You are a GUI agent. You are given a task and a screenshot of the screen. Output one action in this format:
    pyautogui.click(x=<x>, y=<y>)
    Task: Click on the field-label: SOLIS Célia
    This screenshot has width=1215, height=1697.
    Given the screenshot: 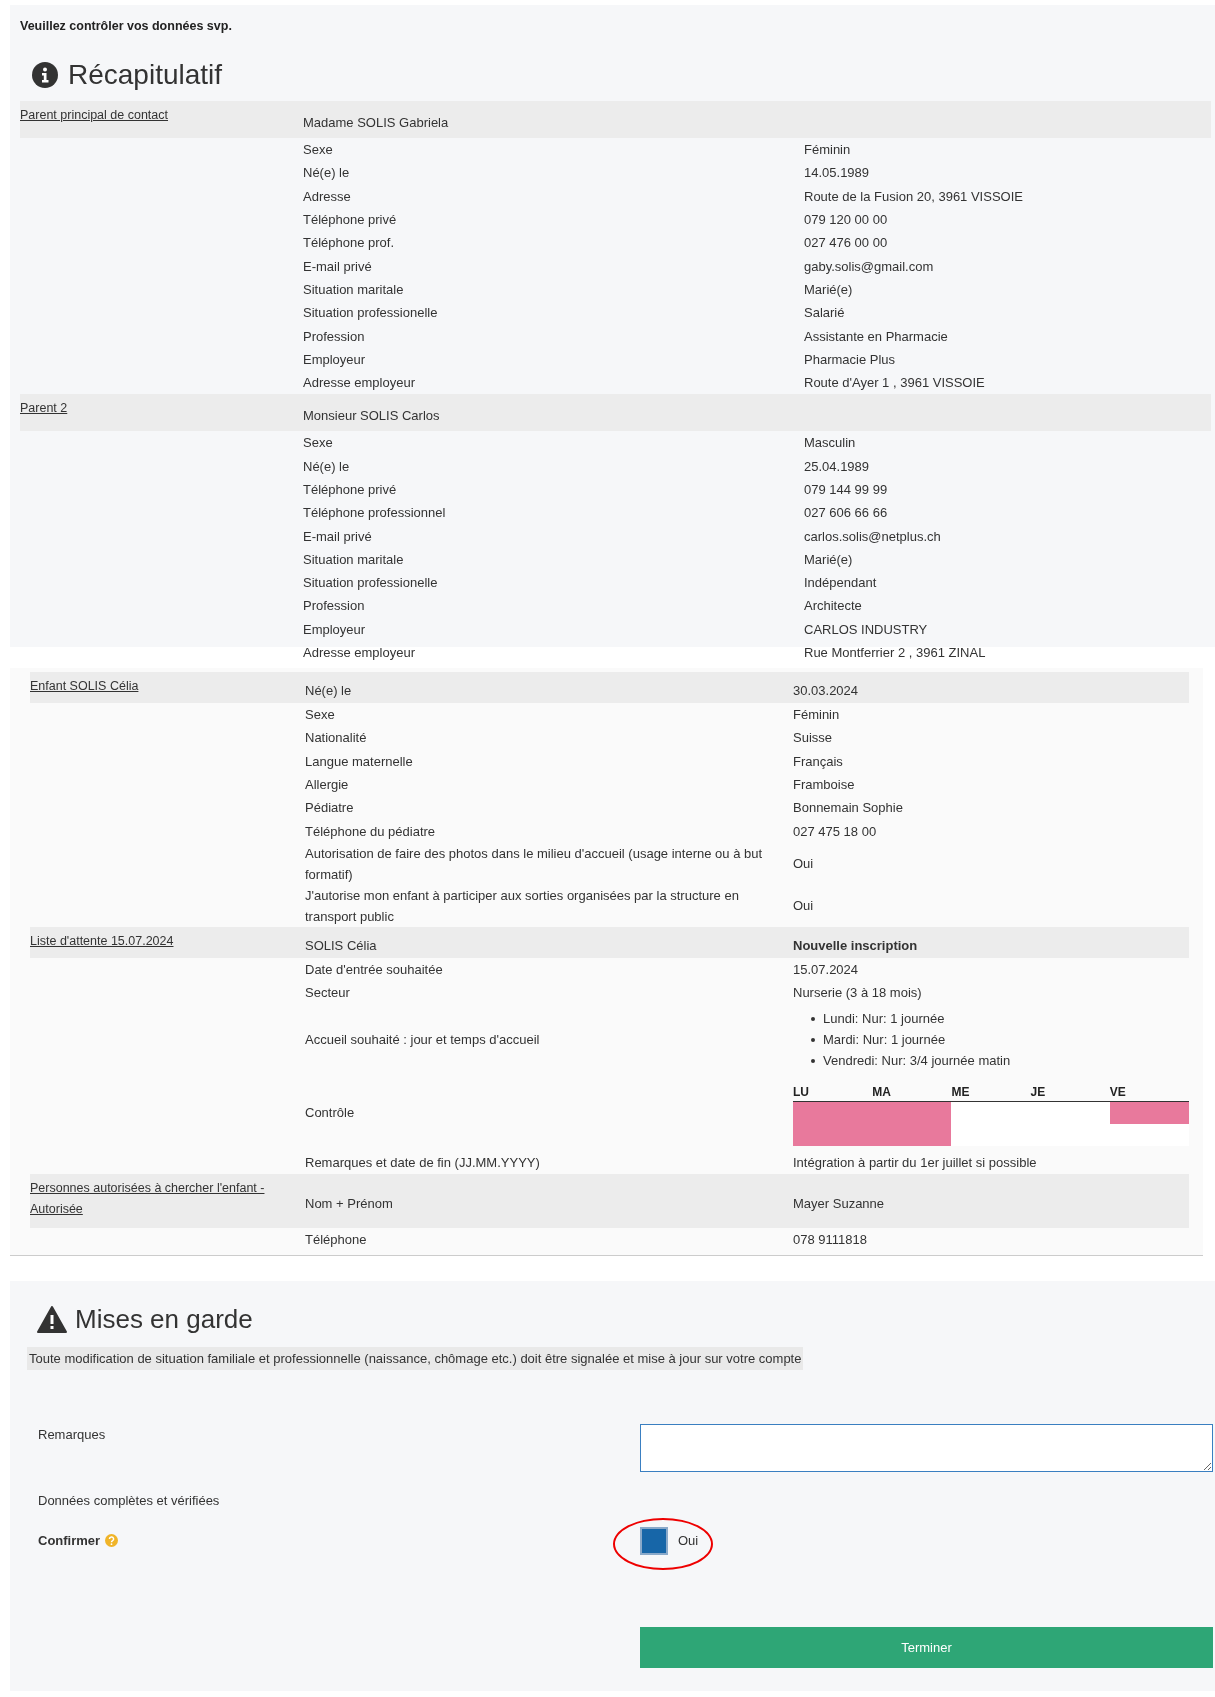 What is the action you would take?
    pyautogui.click(x=341, y=945)
    